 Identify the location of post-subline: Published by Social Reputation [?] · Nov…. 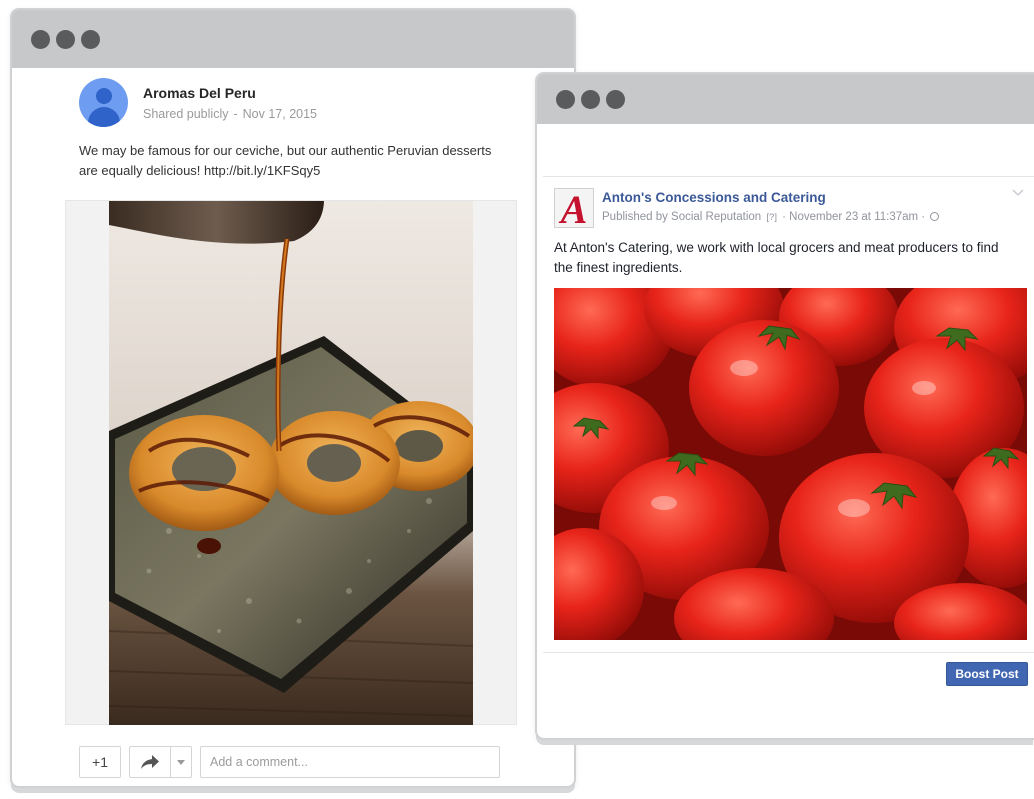
(771, 217).